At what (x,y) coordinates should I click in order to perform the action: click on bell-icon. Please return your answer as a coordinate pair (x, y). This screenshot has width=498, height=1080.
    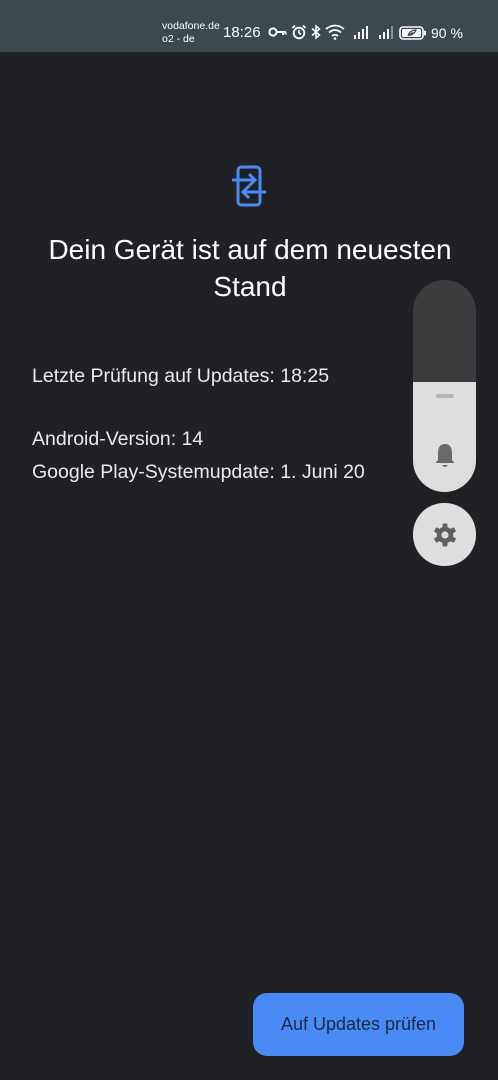
    Looking at the image, I should click on (445, 456).